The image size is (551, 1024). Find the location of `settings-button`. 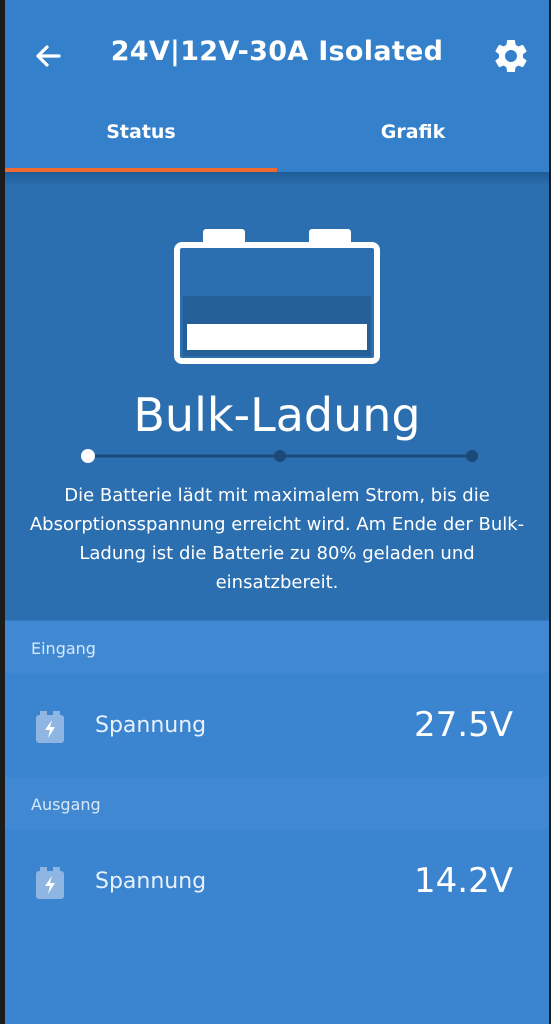

settings-button is located at coordinates (511, 56).